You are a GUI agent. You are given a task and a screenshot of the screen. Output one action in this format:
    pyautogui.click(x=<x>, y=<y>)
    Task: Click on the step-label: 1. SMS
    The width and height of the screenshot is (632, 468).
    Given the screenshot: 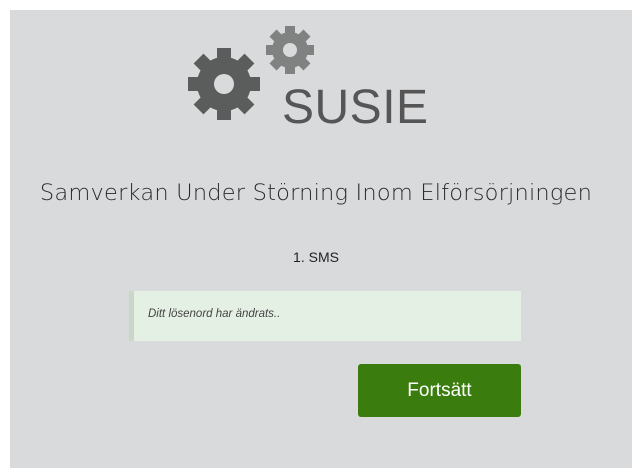 What is the action you would take?
    pyautogui.click(x=316, y=257)
    